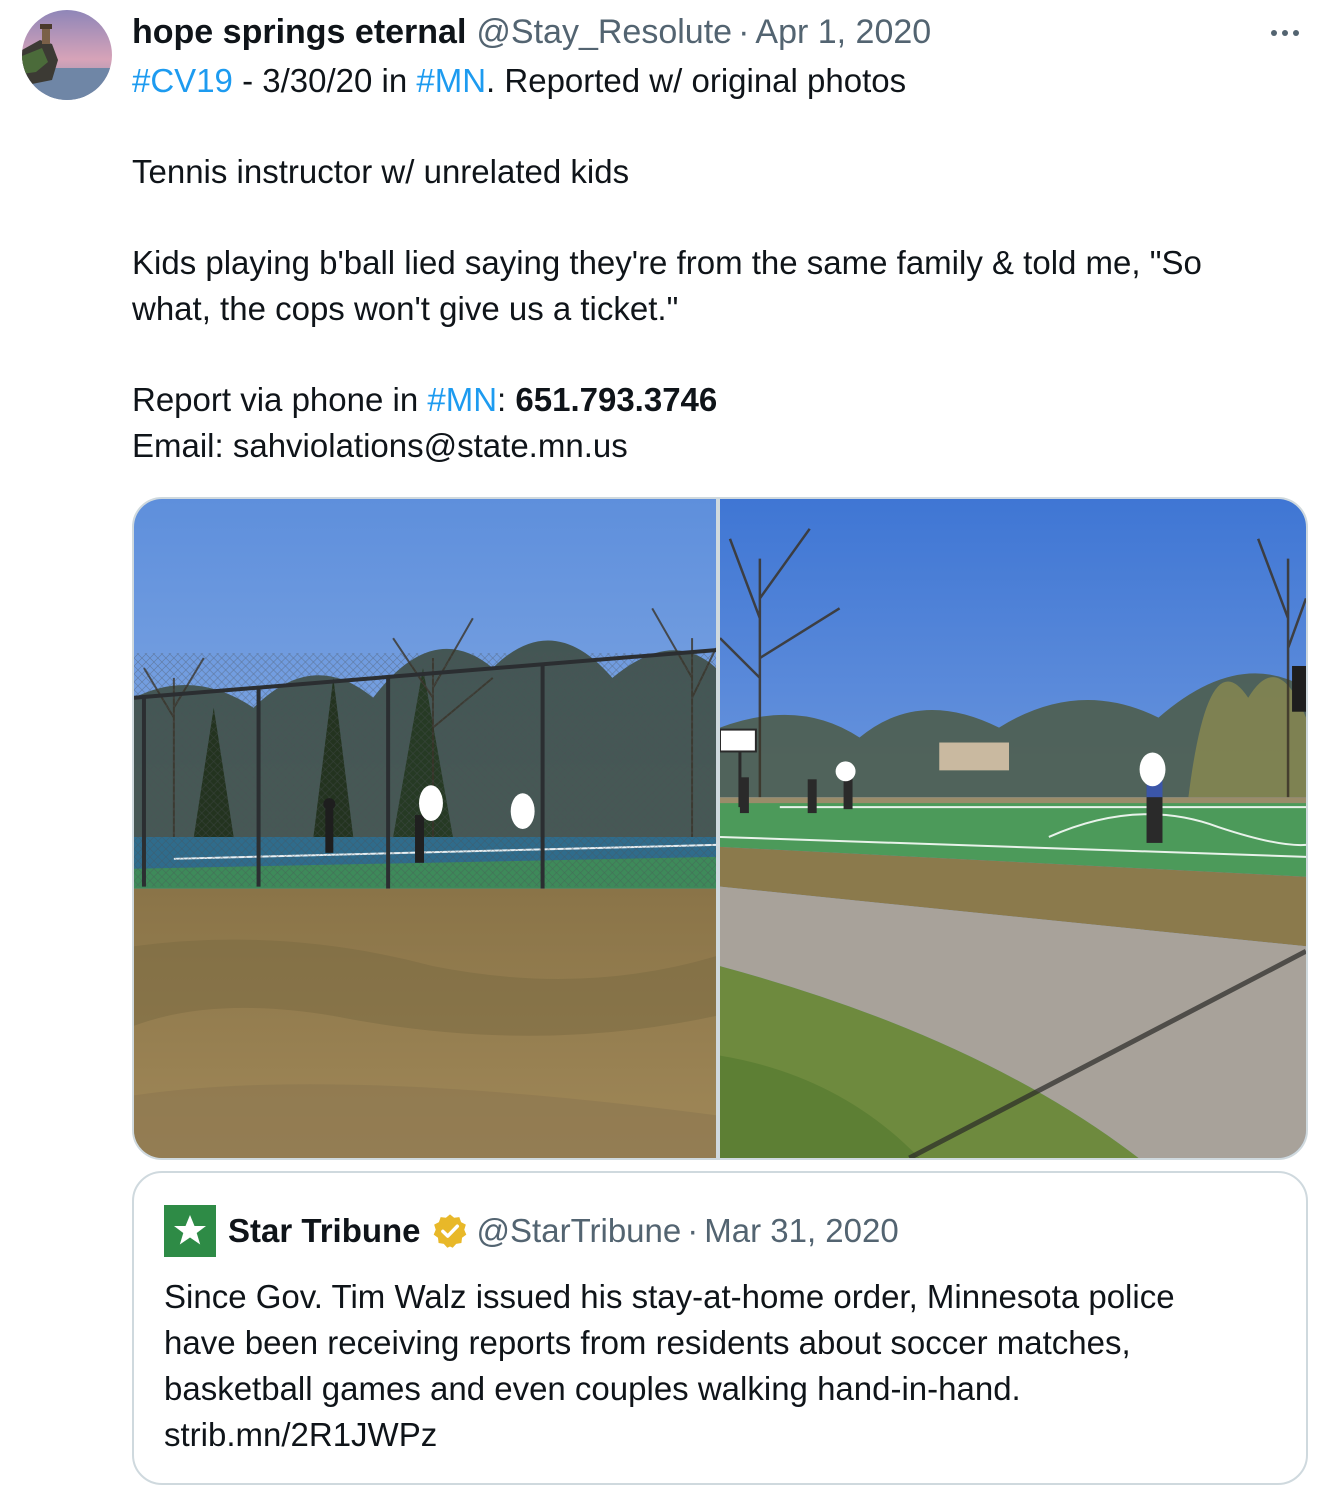 Image resolution: width=1332 pixels, height=1496 pixels. I want to click on tweet-line-4: what, the cops won't give us a ticket.", so click(405, 308).